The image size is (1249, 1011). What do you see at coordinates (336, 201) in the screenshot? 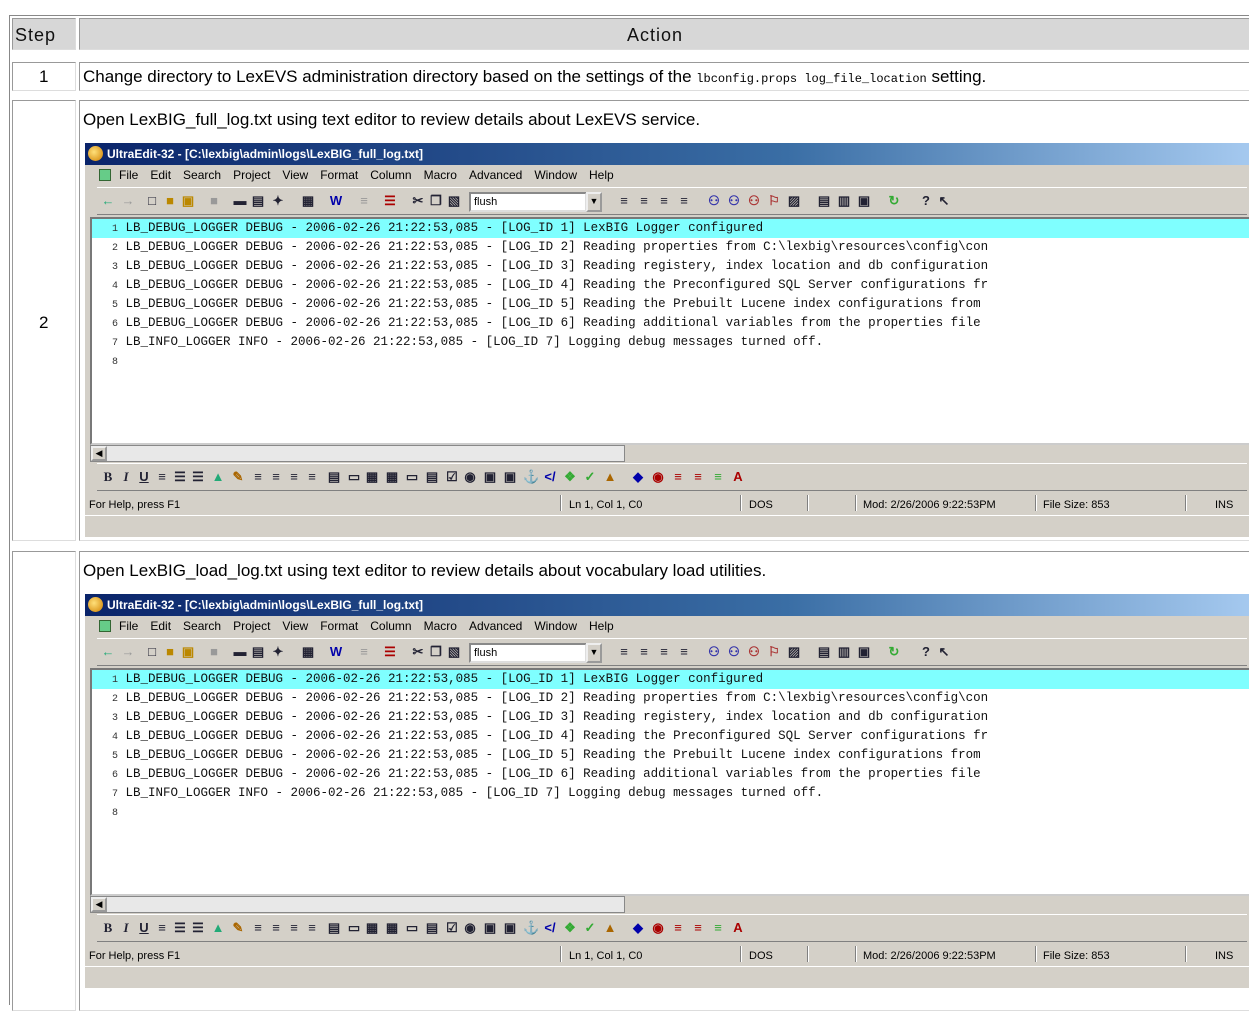
I see `word-icon: W` at bounding box center [336, 201].